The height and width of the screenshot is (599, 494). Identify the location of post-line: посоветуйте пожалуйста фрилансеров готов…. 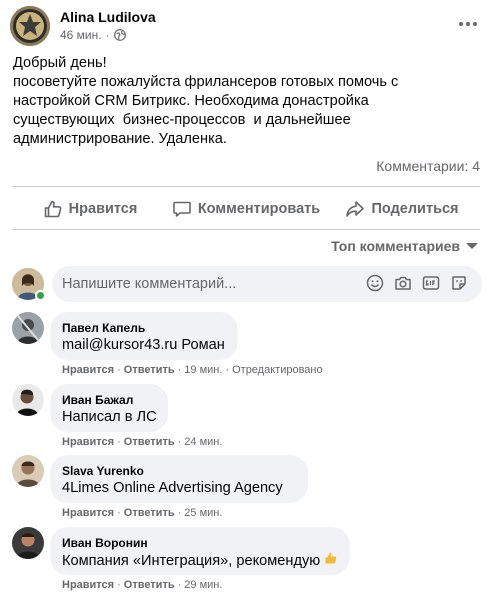
(206, 82).